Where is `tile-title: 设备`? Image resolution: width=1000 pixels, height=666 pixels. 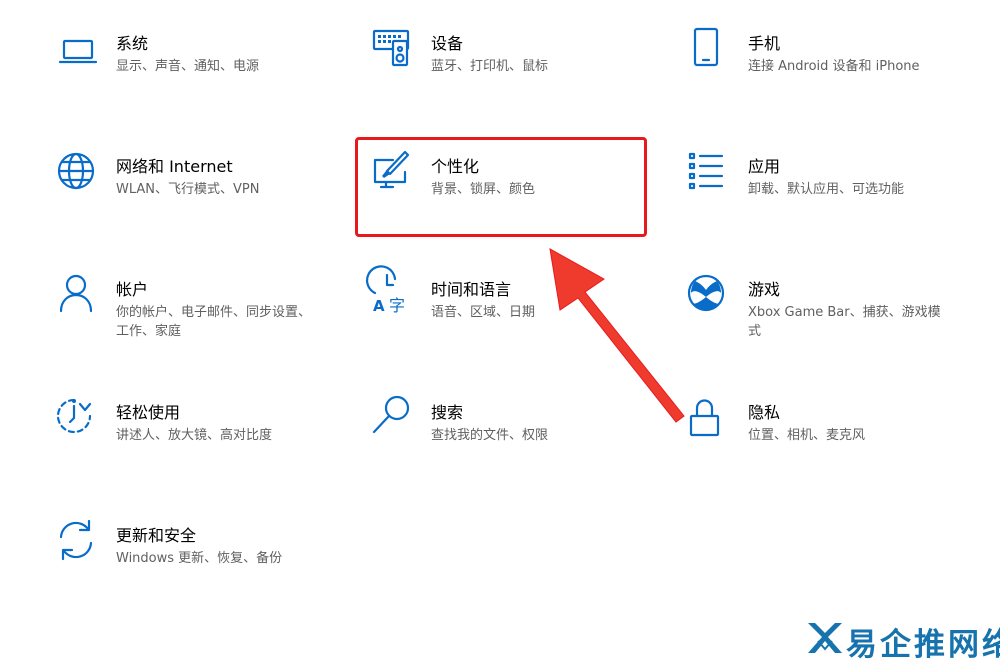
tile-title: 设备 is located at coordinates (447, 43).